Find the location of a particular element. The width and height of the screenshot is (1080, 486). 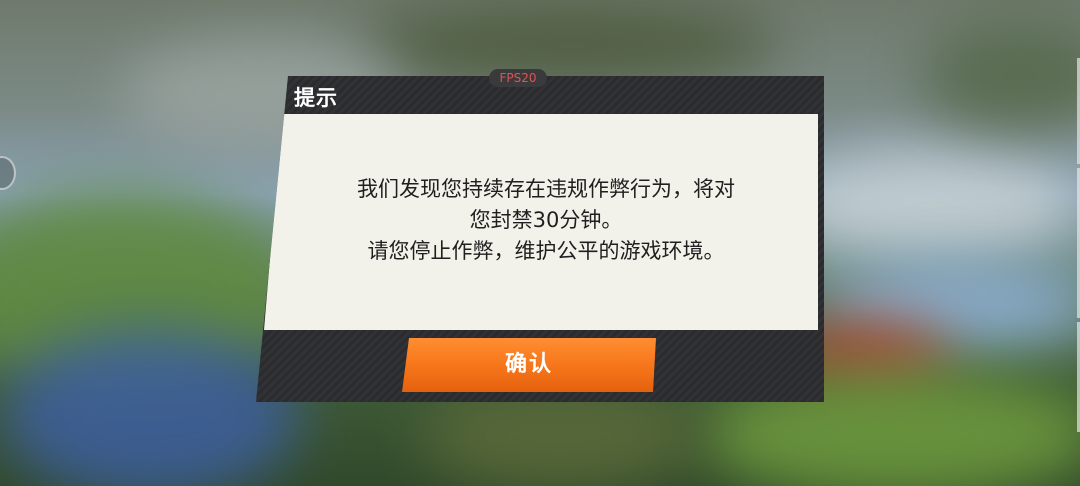

side-handle-icon is located at coordinates (8, 173).